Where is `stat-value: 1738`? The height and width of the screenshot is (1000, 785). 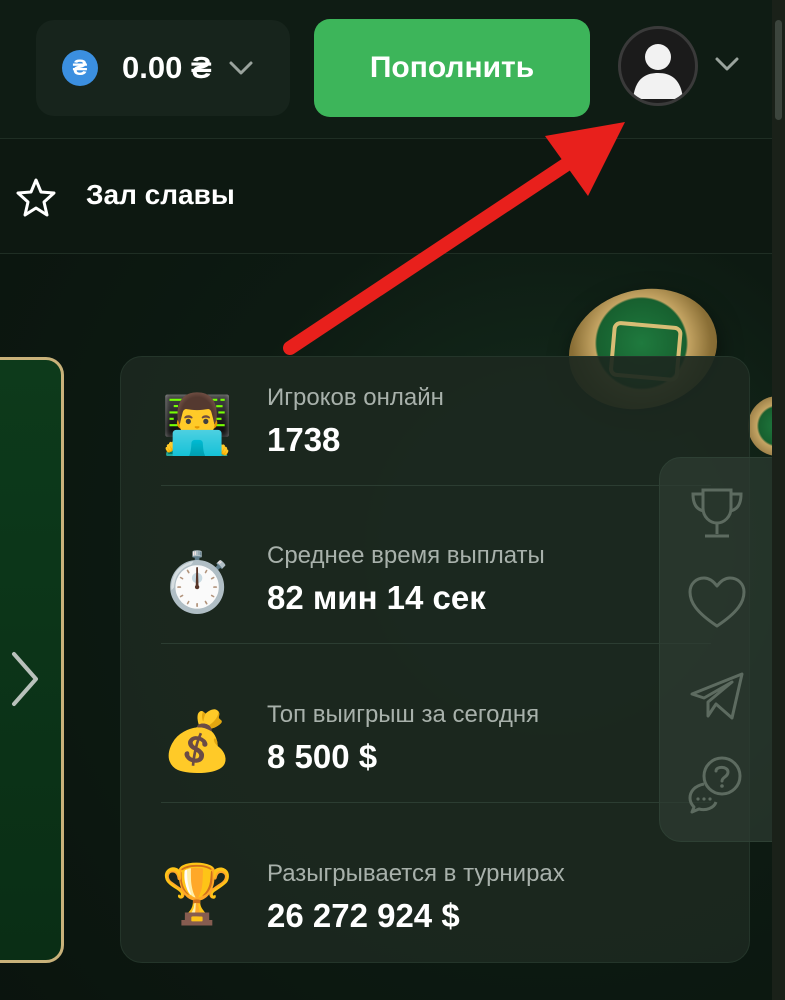 stat-value: 1738 is located at coordinates (304, 439).